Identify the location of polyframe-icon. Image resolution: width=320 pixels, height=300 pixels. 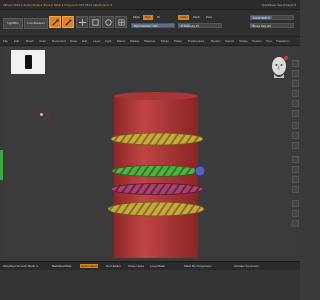
(121, 22).